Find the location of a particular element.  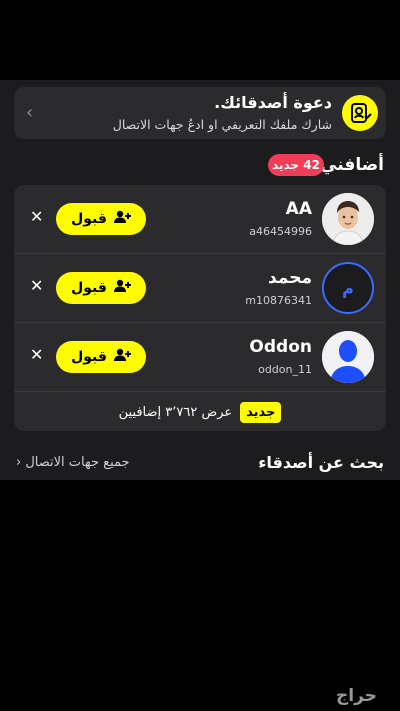

invite-subtitle: شارك ملفك التعريفي او ادعُ جهات الاتصال is located at coordinates (222, 124).